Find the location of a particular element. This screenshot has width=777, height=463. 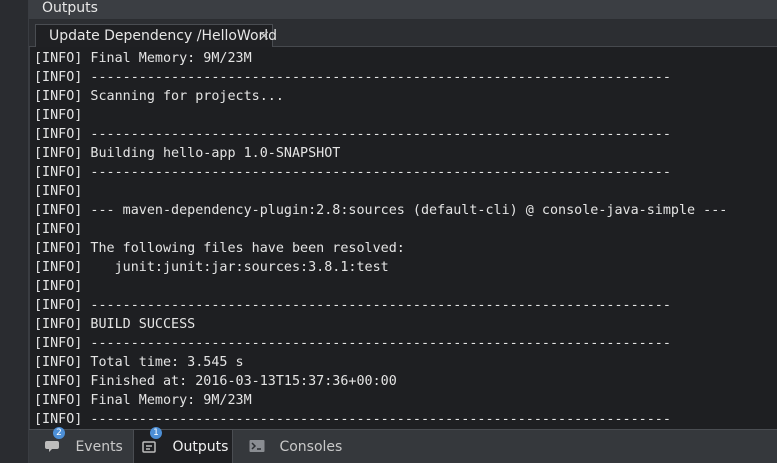

tab-consoles: Consoles is located at coordinates (305, 446).